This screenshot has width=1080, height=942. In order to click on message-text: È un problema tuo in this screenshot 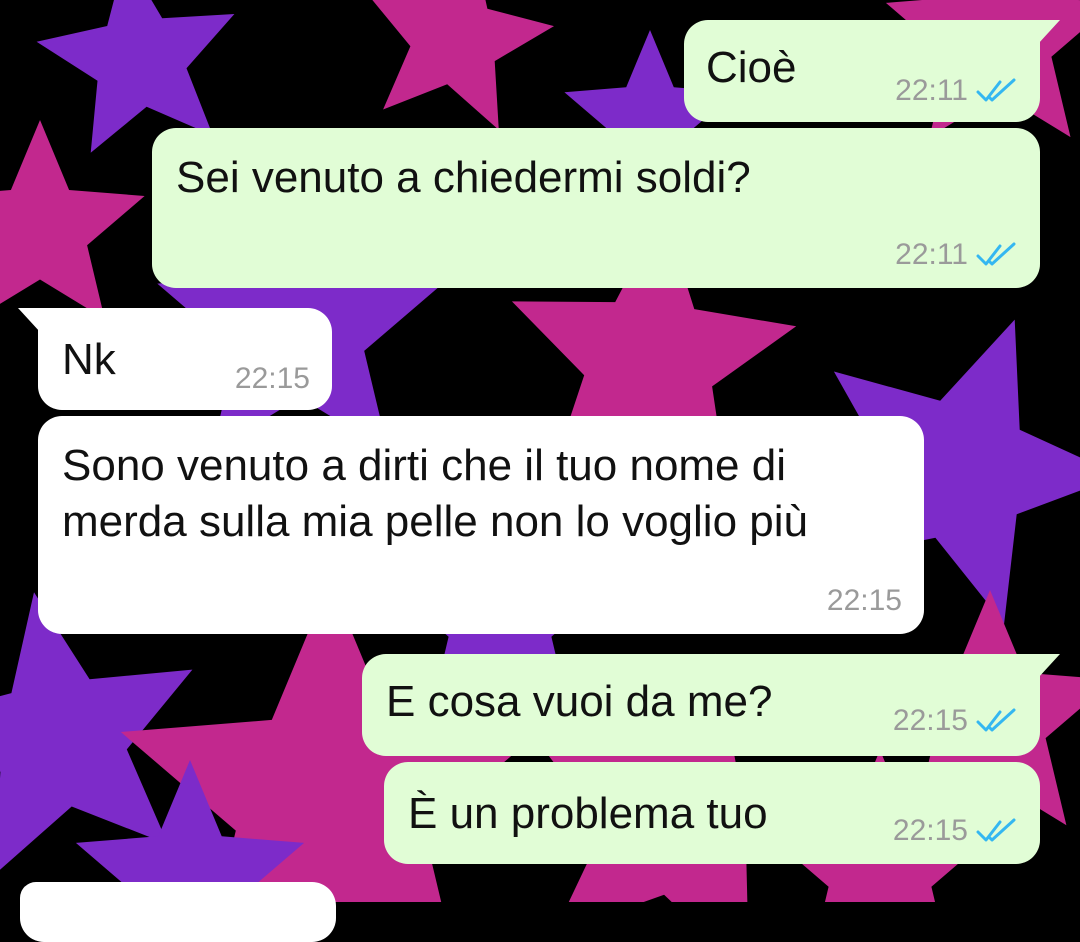, I will do `click(588, 813)`.